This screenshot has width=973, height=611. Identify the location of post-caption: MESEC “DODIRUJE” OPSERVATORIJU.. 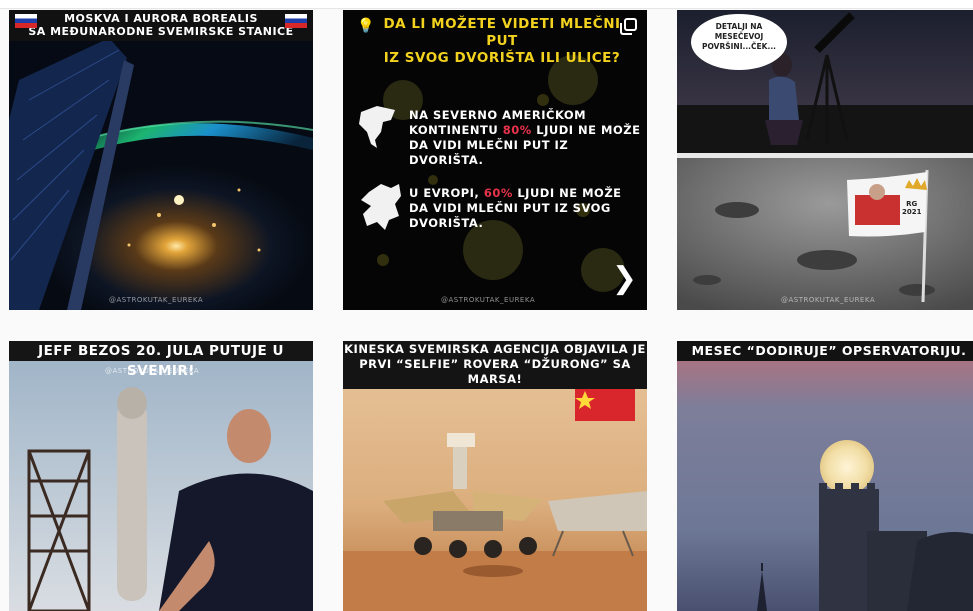
(825, 351).